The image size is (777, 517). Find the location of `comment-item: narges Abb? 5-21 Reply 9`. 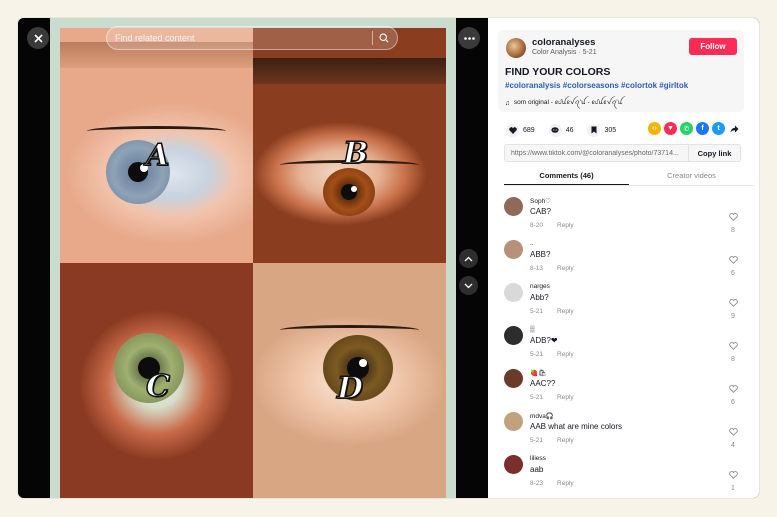

comment-item: narges Abb? 5-21 Reply 9 is located at coordinates (623, 301).